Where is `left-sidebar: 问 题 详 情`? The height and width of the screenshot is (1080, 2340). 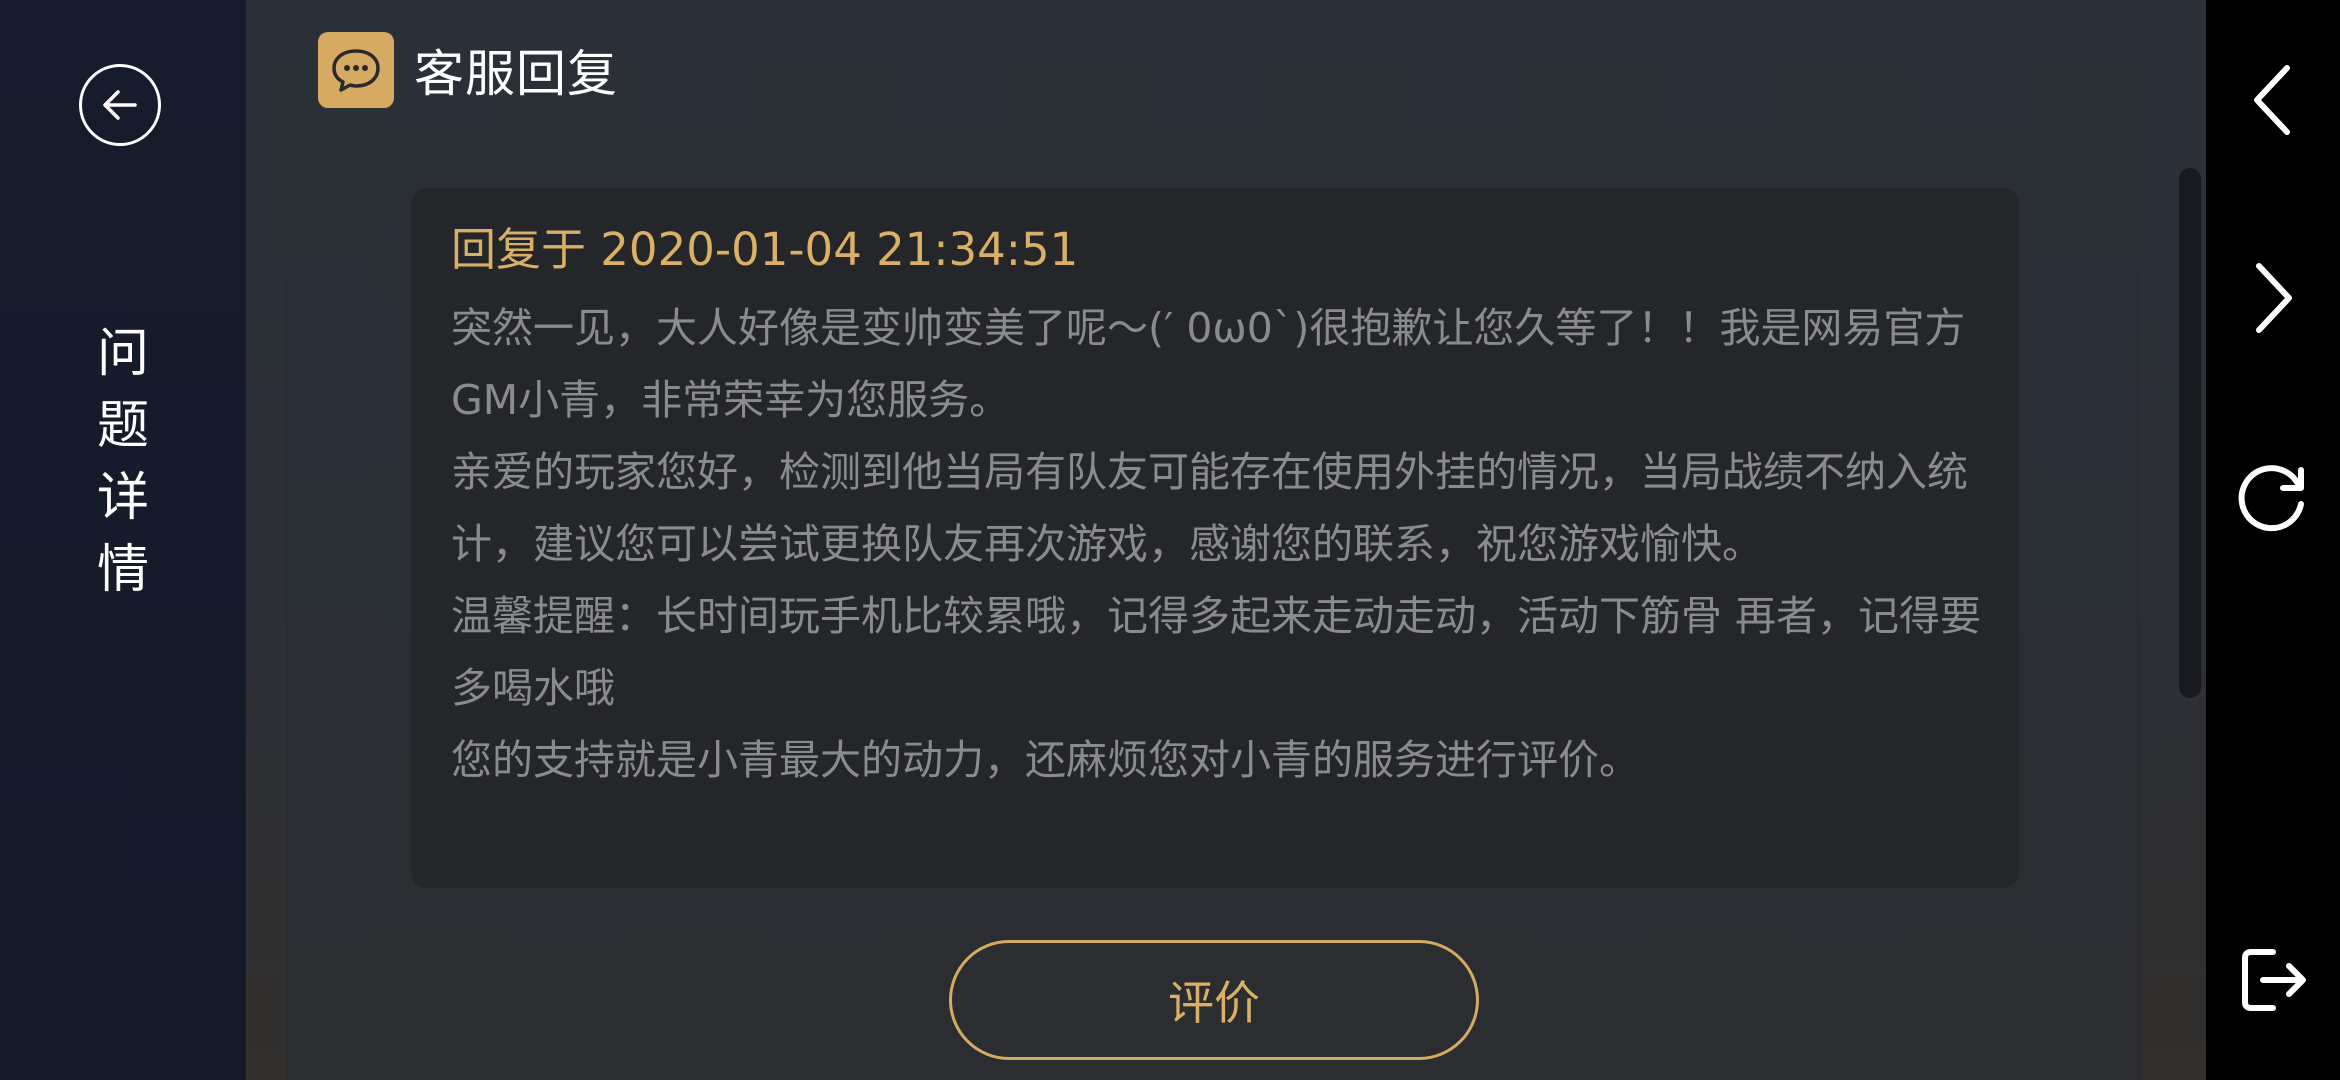 left-sidebar: 问 题 详 情 is located at coordinates (123, 540).